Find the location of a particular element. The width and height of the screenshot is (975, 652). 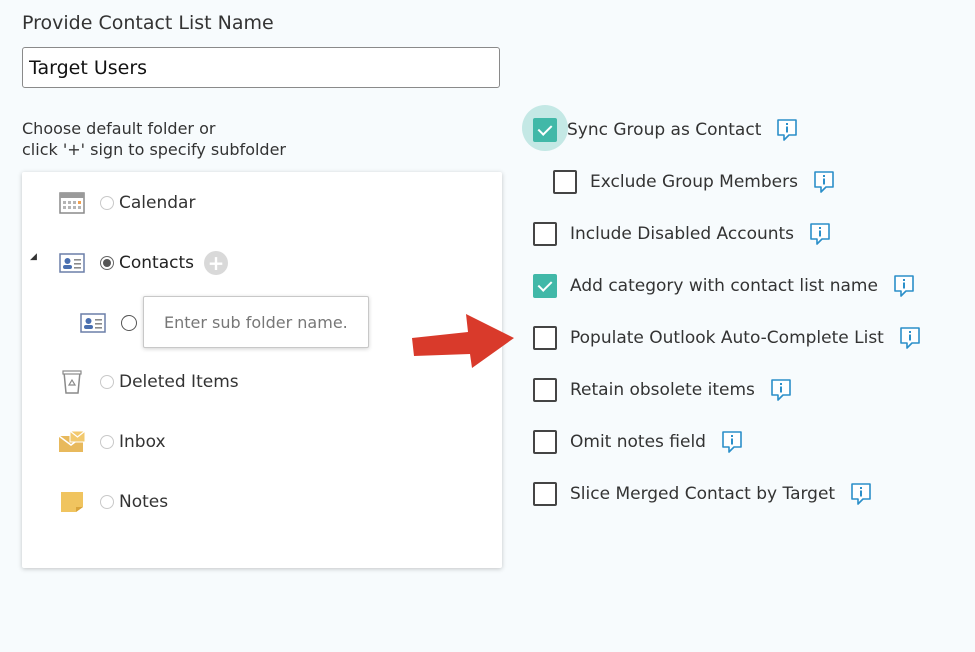

option-slice-merged-contact: Slice Merged Contact by Target is located at coordinates (703, 494).